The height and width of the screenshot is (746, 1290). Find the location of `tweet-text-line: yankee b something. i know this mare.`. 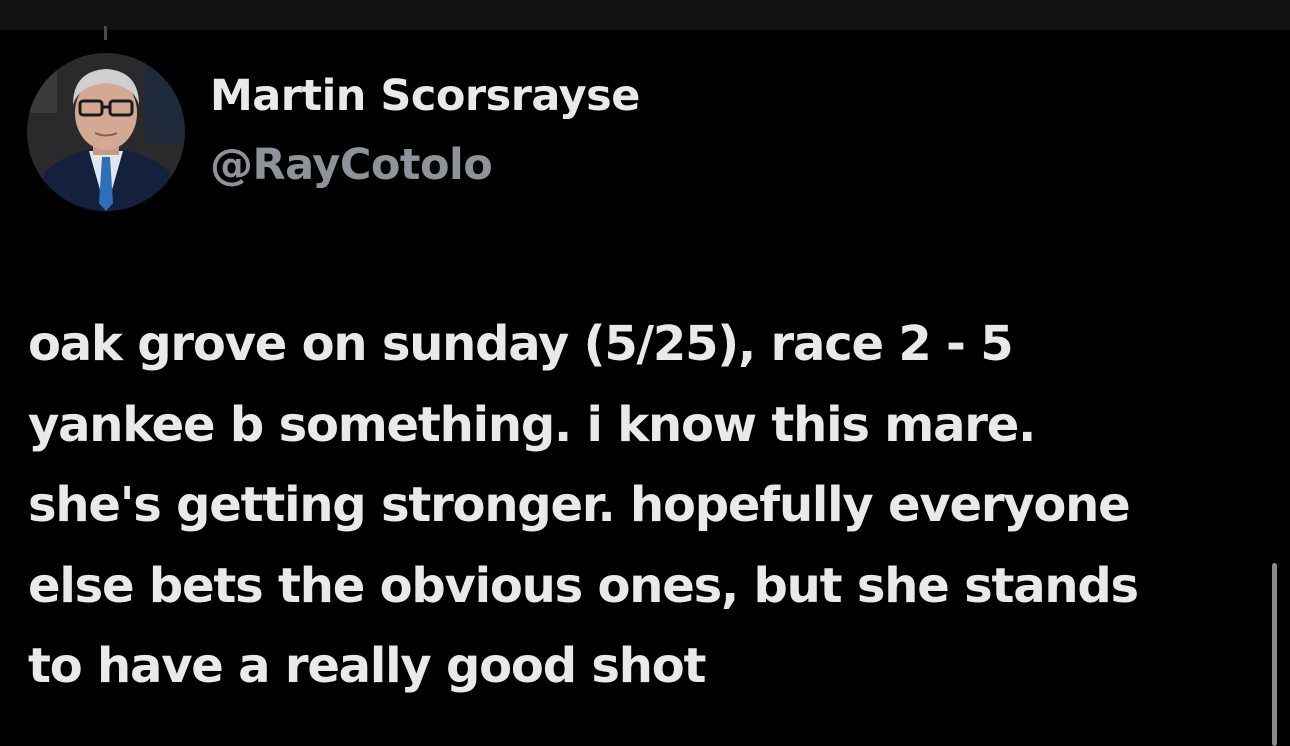

tweet-text-line: yankee b something. i know this mare. is located at coordinates (532, 424).